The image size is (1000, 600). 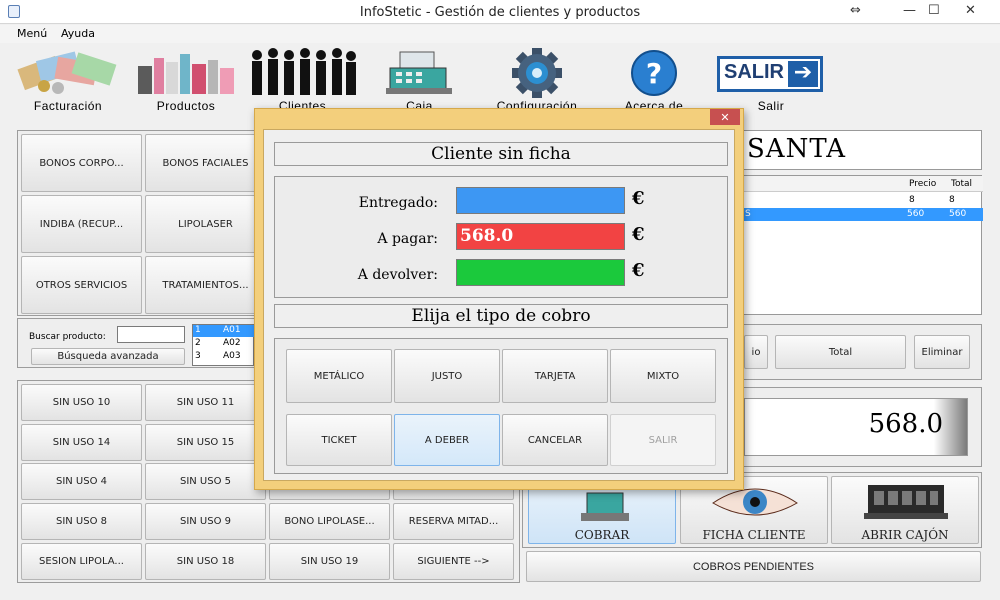 I want to click on ticket-table: Precio Total 8 8 S 560 560, so click(x=862, y=245).